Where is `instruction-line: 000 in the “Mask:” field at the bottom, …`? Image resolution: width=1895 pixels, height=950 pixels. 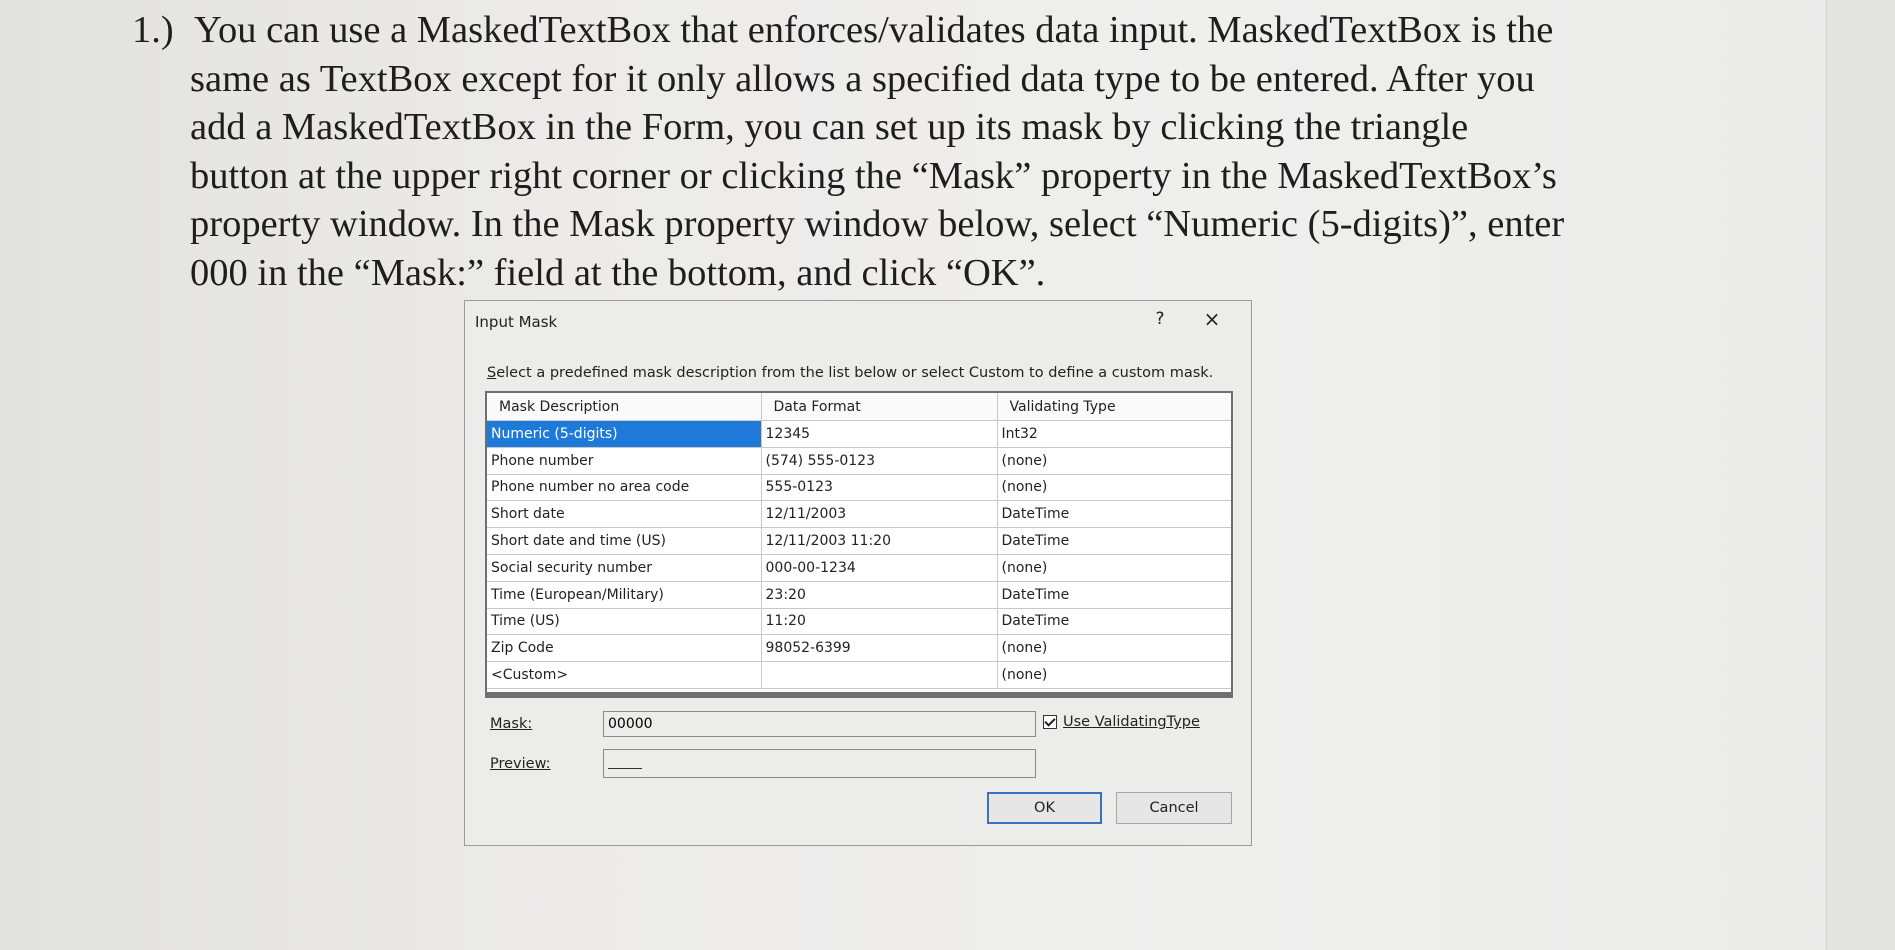
instruction-line: 000 in the “Mask:” field at the bottom, … is located at coordinates (618, 272).